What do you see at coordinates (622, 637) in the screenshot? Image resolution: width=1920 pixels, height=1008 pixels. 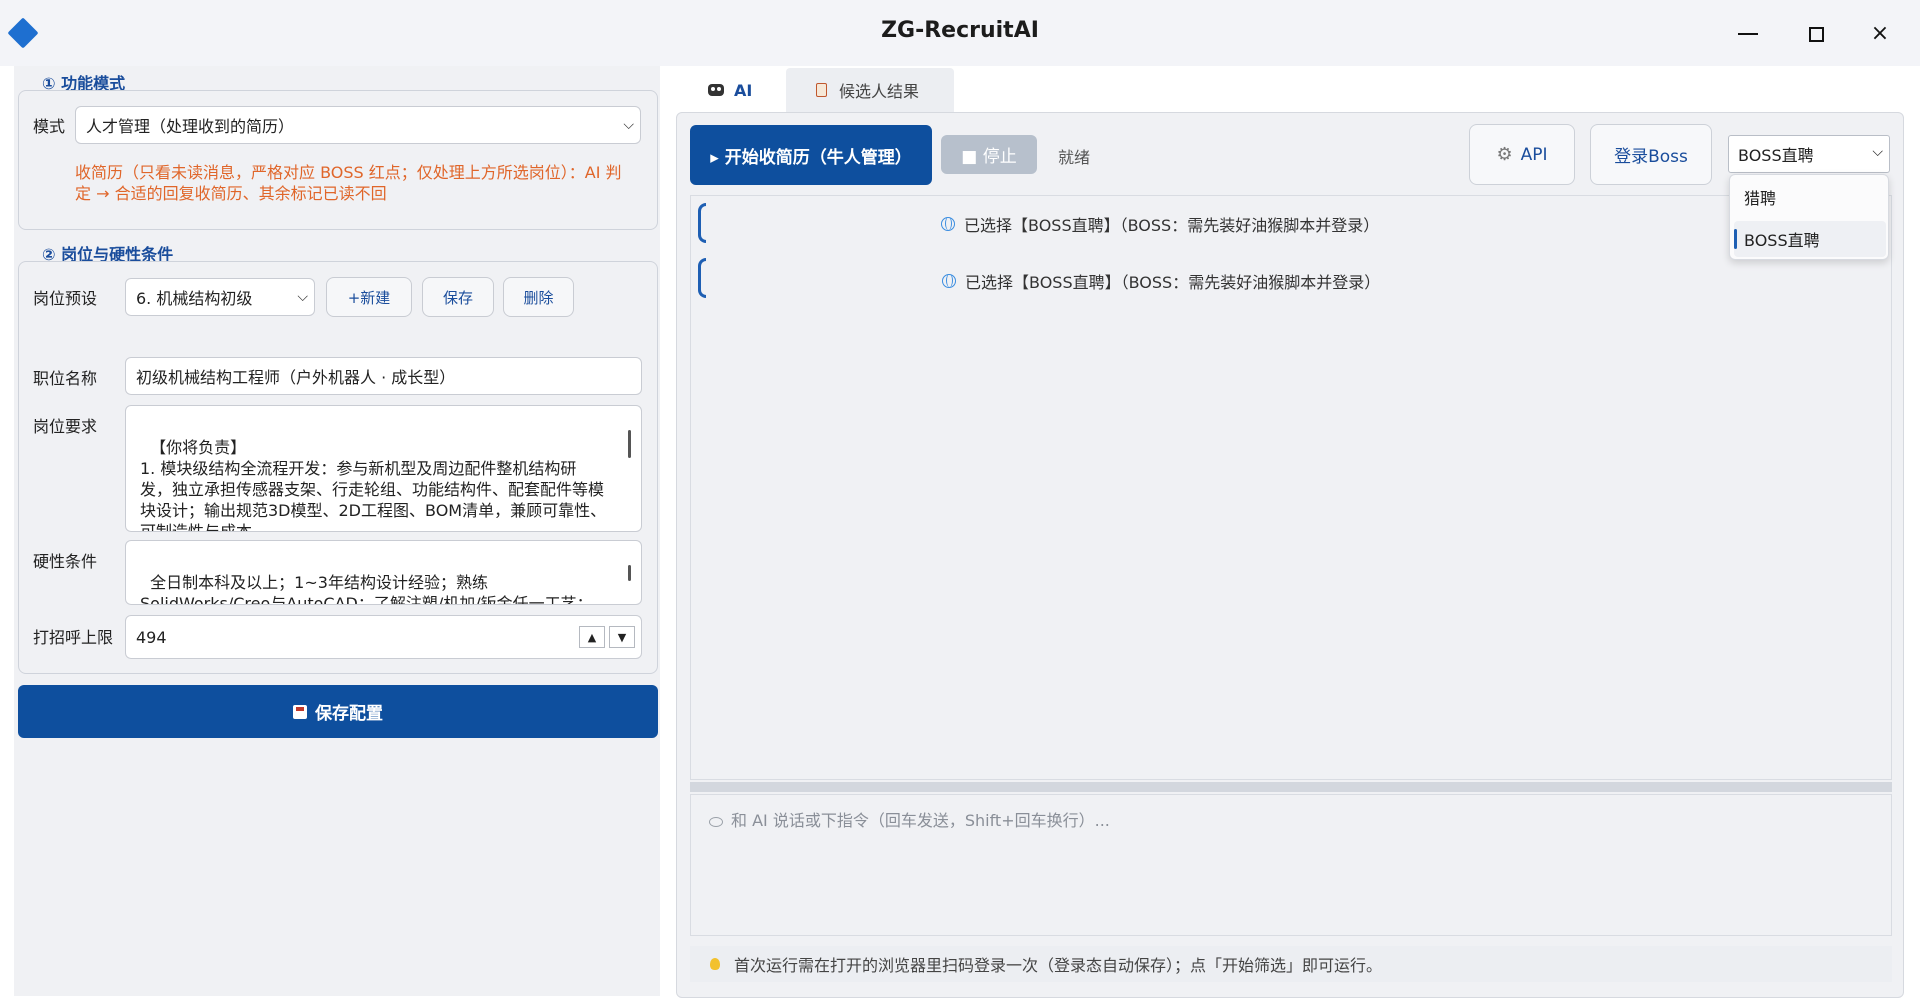 I see `decrement-arrow-icon: ▼` at bounding box center [622, 637].